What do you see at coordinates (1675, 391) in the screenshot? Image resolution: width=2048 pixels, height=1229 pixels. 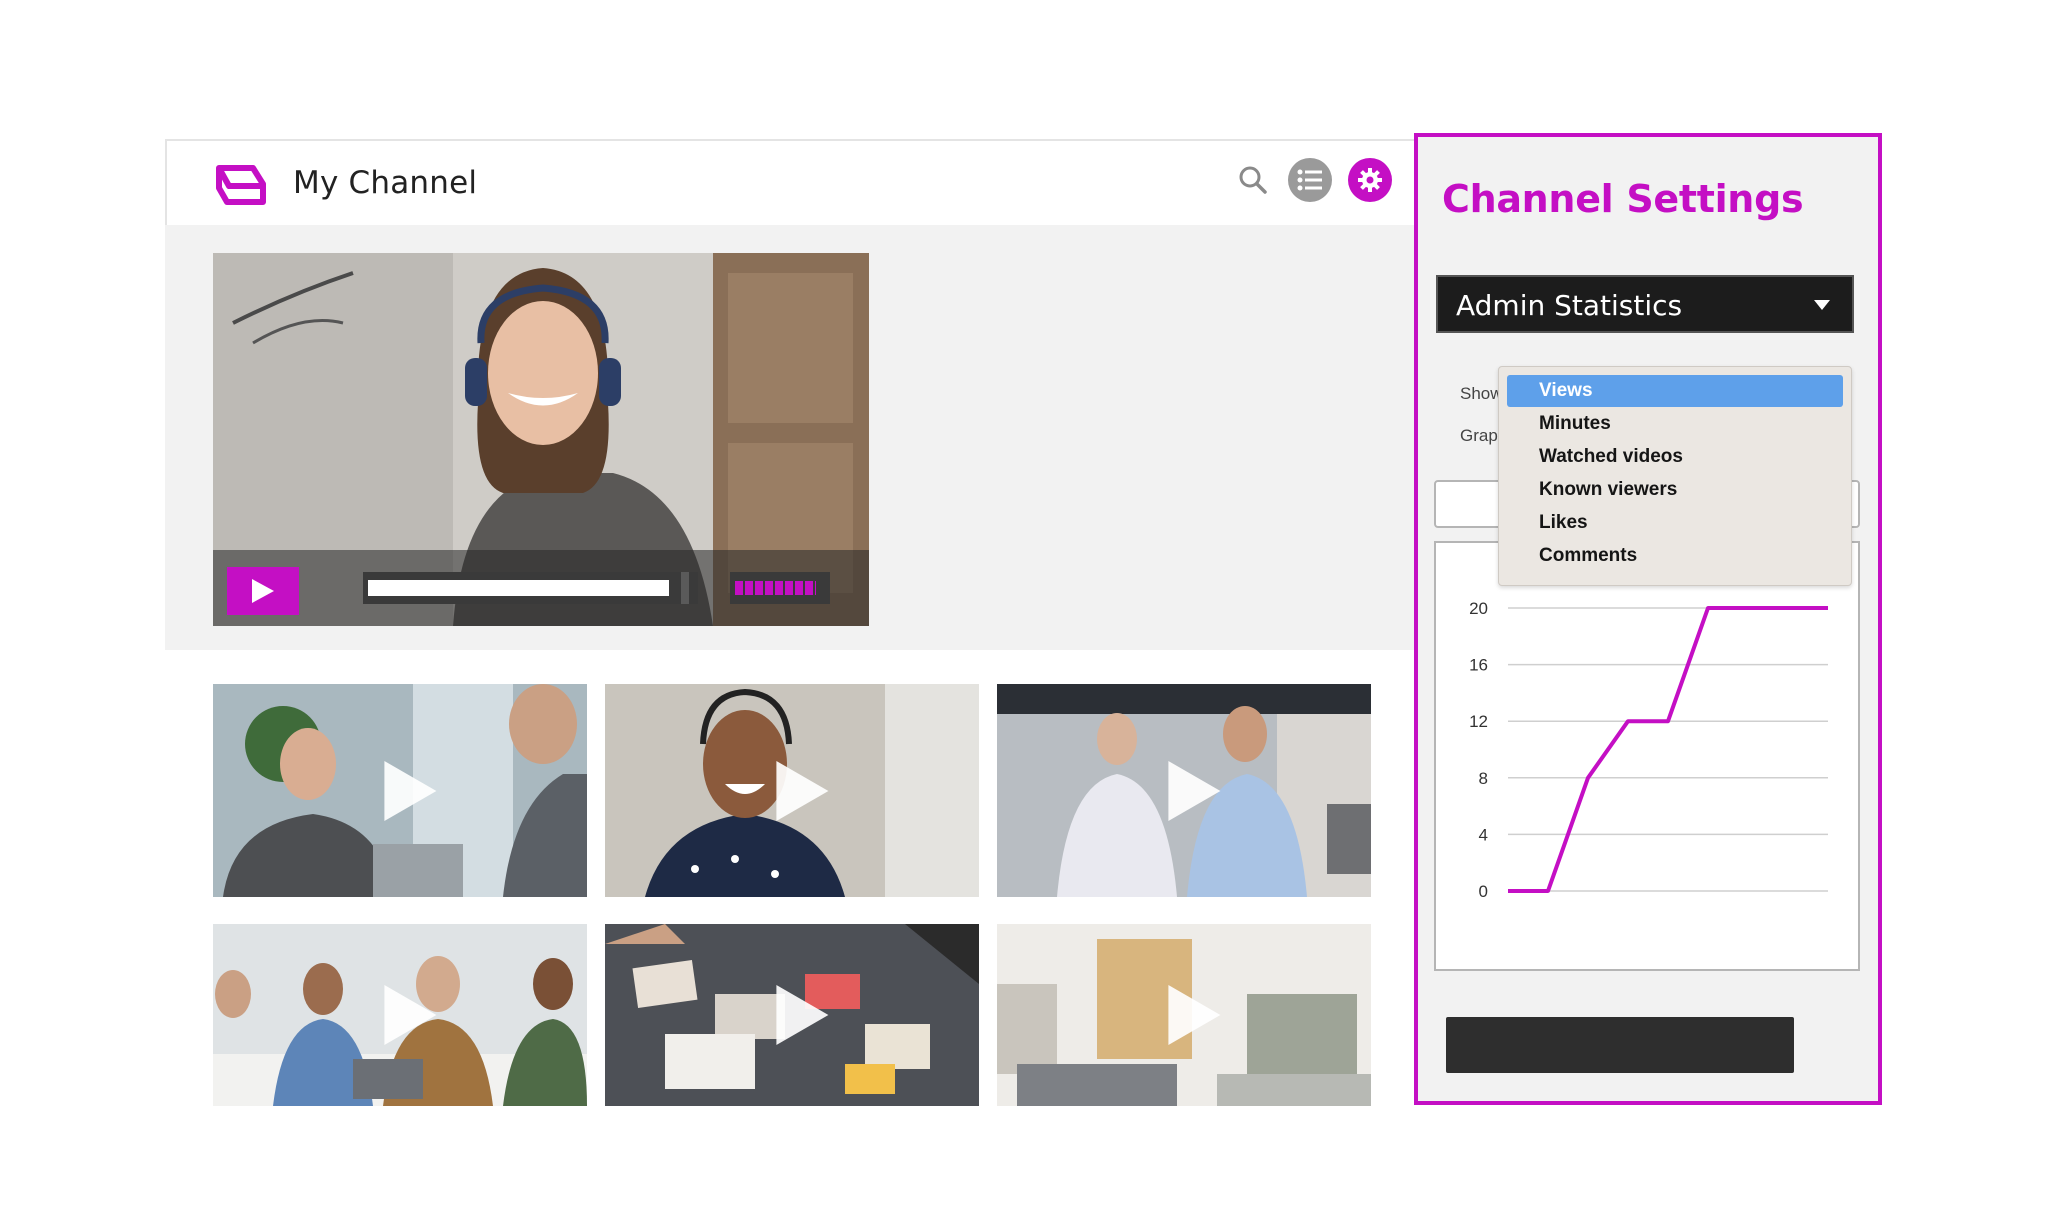 I see `dropdown-option-views: Views` at bounding box center [1675, 391].